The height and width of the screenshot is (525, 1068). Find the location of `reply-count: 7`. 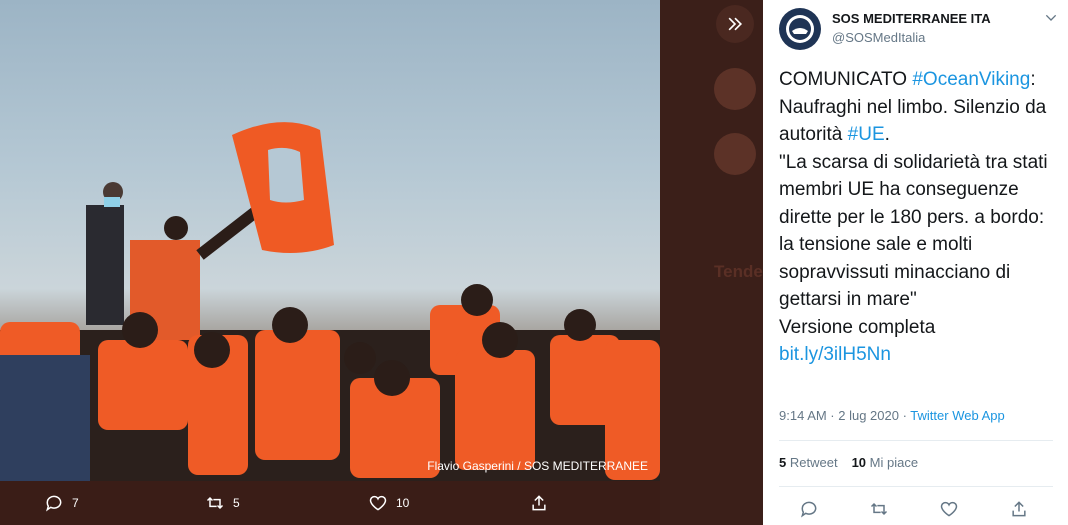

reply-count: 7 is located at coordinates (75, 503).